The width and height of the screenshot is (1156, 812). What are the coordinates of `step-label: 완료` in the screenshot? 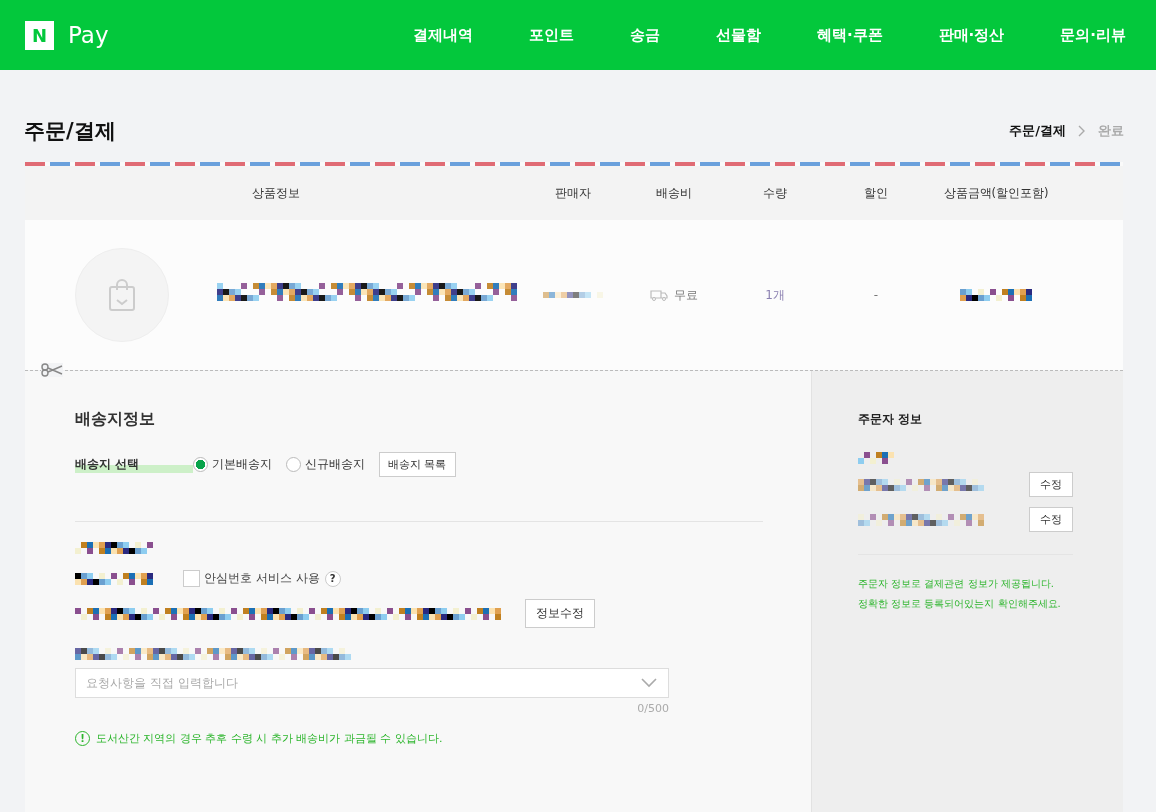 It's located at (1111, 131).